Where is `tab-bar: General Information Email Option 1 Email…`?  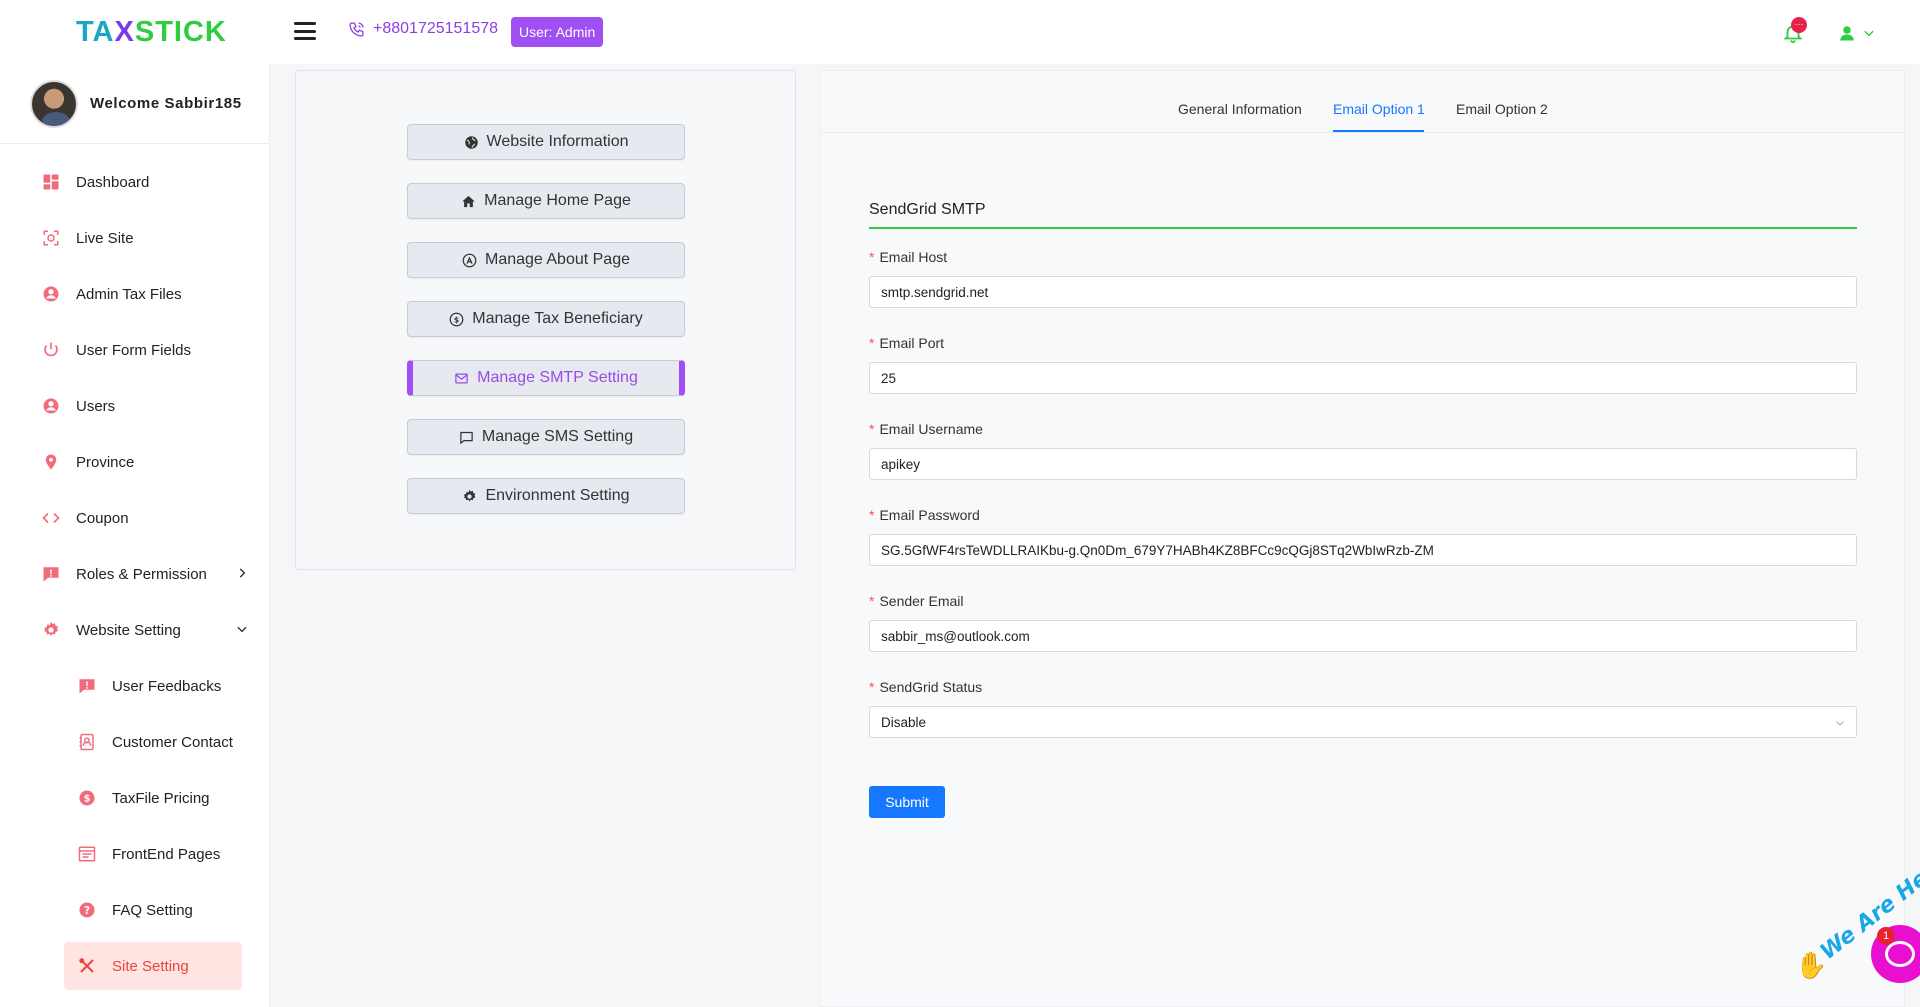 tab-bar: General Information Email Option 1 Email… is located at coordinates (1363, 102).